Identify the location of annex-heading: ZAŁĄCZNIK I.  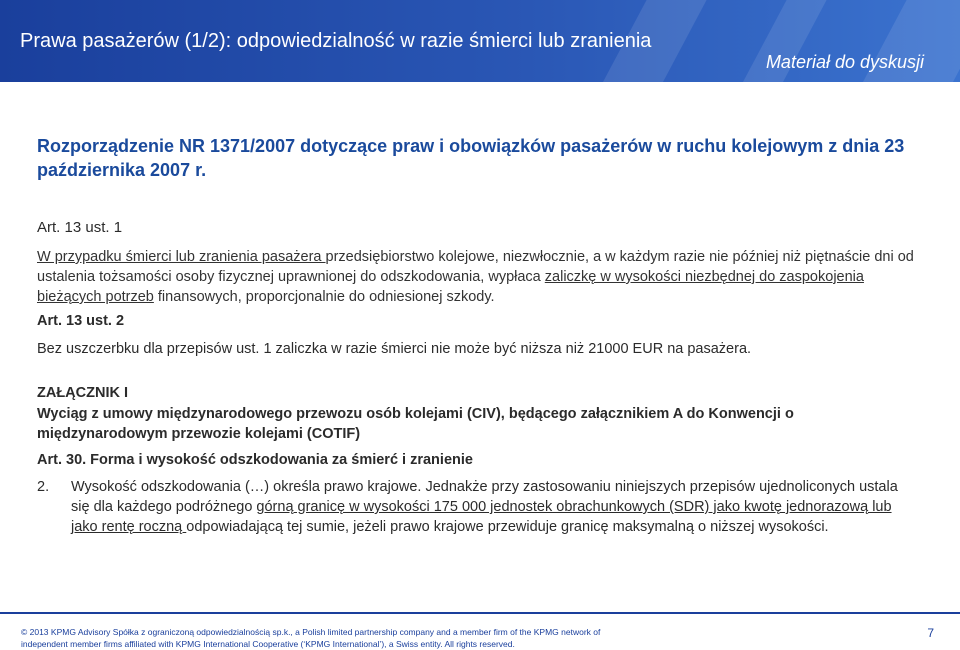
(83, 393).